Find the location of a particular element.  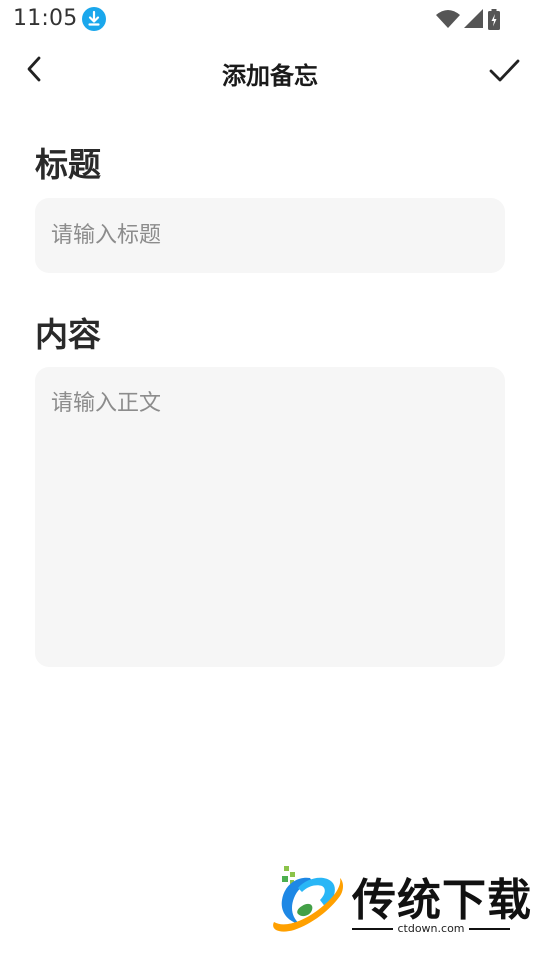

title-bar: 添加备忘 is located at coordinates (270, 70).